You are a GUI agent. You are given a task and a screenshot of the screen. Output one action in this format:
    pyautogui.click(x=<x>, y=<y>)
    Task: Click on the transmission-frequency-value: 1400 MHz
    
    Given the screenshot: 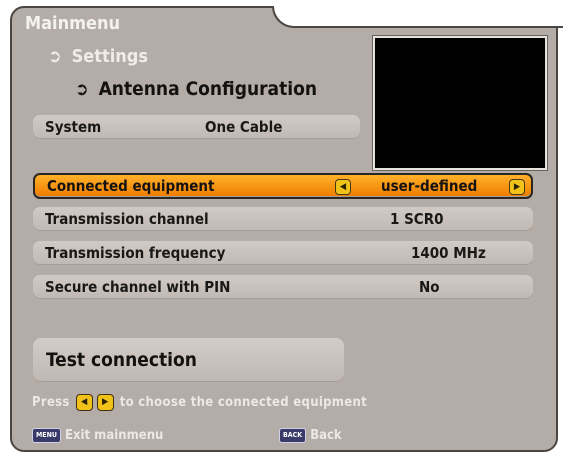 What is the action you would take?
    pyautogui.click(x=448, y=253)
    